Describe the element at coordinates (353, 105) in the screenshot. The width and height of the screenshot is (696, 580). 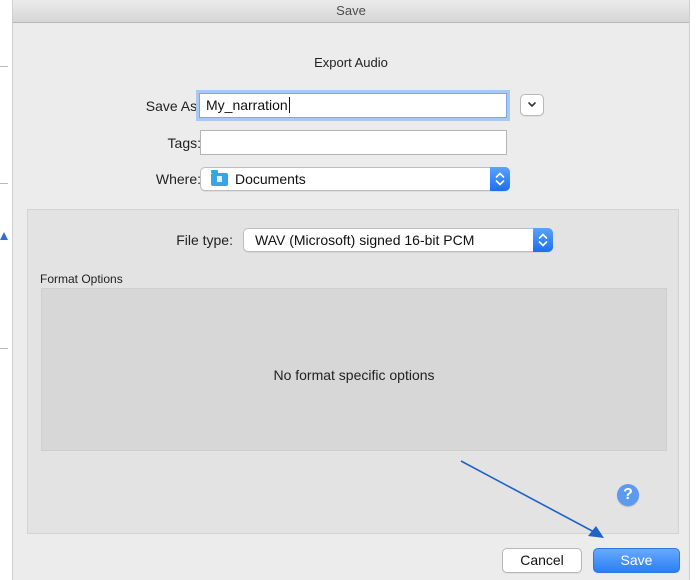
I see `save-as-field: My_narration` at that location.